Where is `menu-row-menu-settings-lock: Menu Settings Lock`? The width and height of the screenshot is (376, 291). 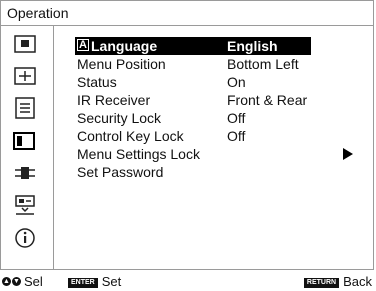
menu-row-menu-settings-lock: Menu Settings Lock is located at coordinates (213, 154).